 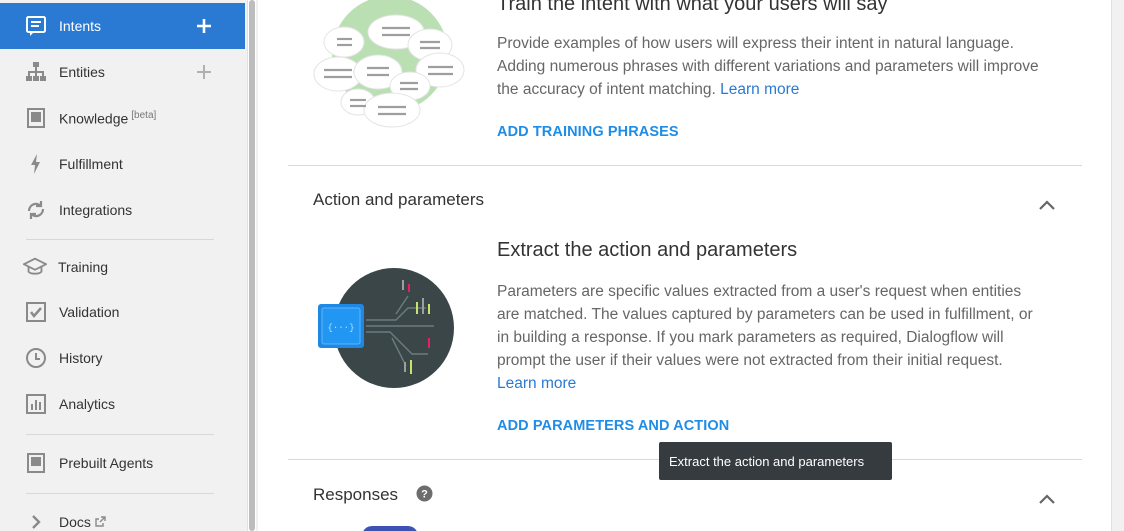 What do you see at coordinates (96, 210) in the screenshot?
I see `sidebar-item-label: Integrations` at bounding box center [96, 210].